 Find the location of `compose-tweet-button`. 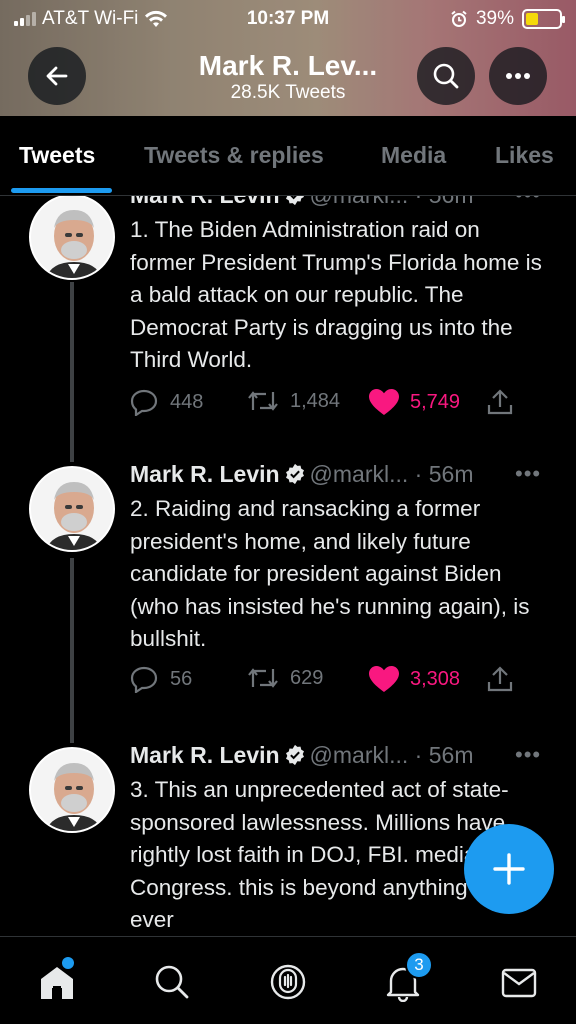

compose-tweet-button is located at coordinates (509, 869).